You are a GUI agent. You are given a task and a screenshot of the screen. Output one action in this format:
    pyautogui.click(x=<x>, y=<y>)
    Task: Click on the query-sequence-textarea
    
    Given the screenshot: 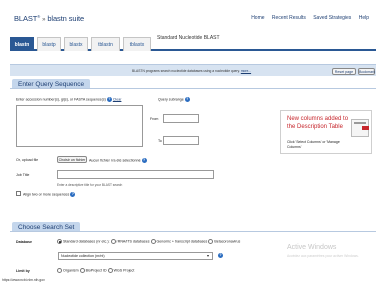 What is the action you would take?
    pyautogui.click(x=79, y=126)
    